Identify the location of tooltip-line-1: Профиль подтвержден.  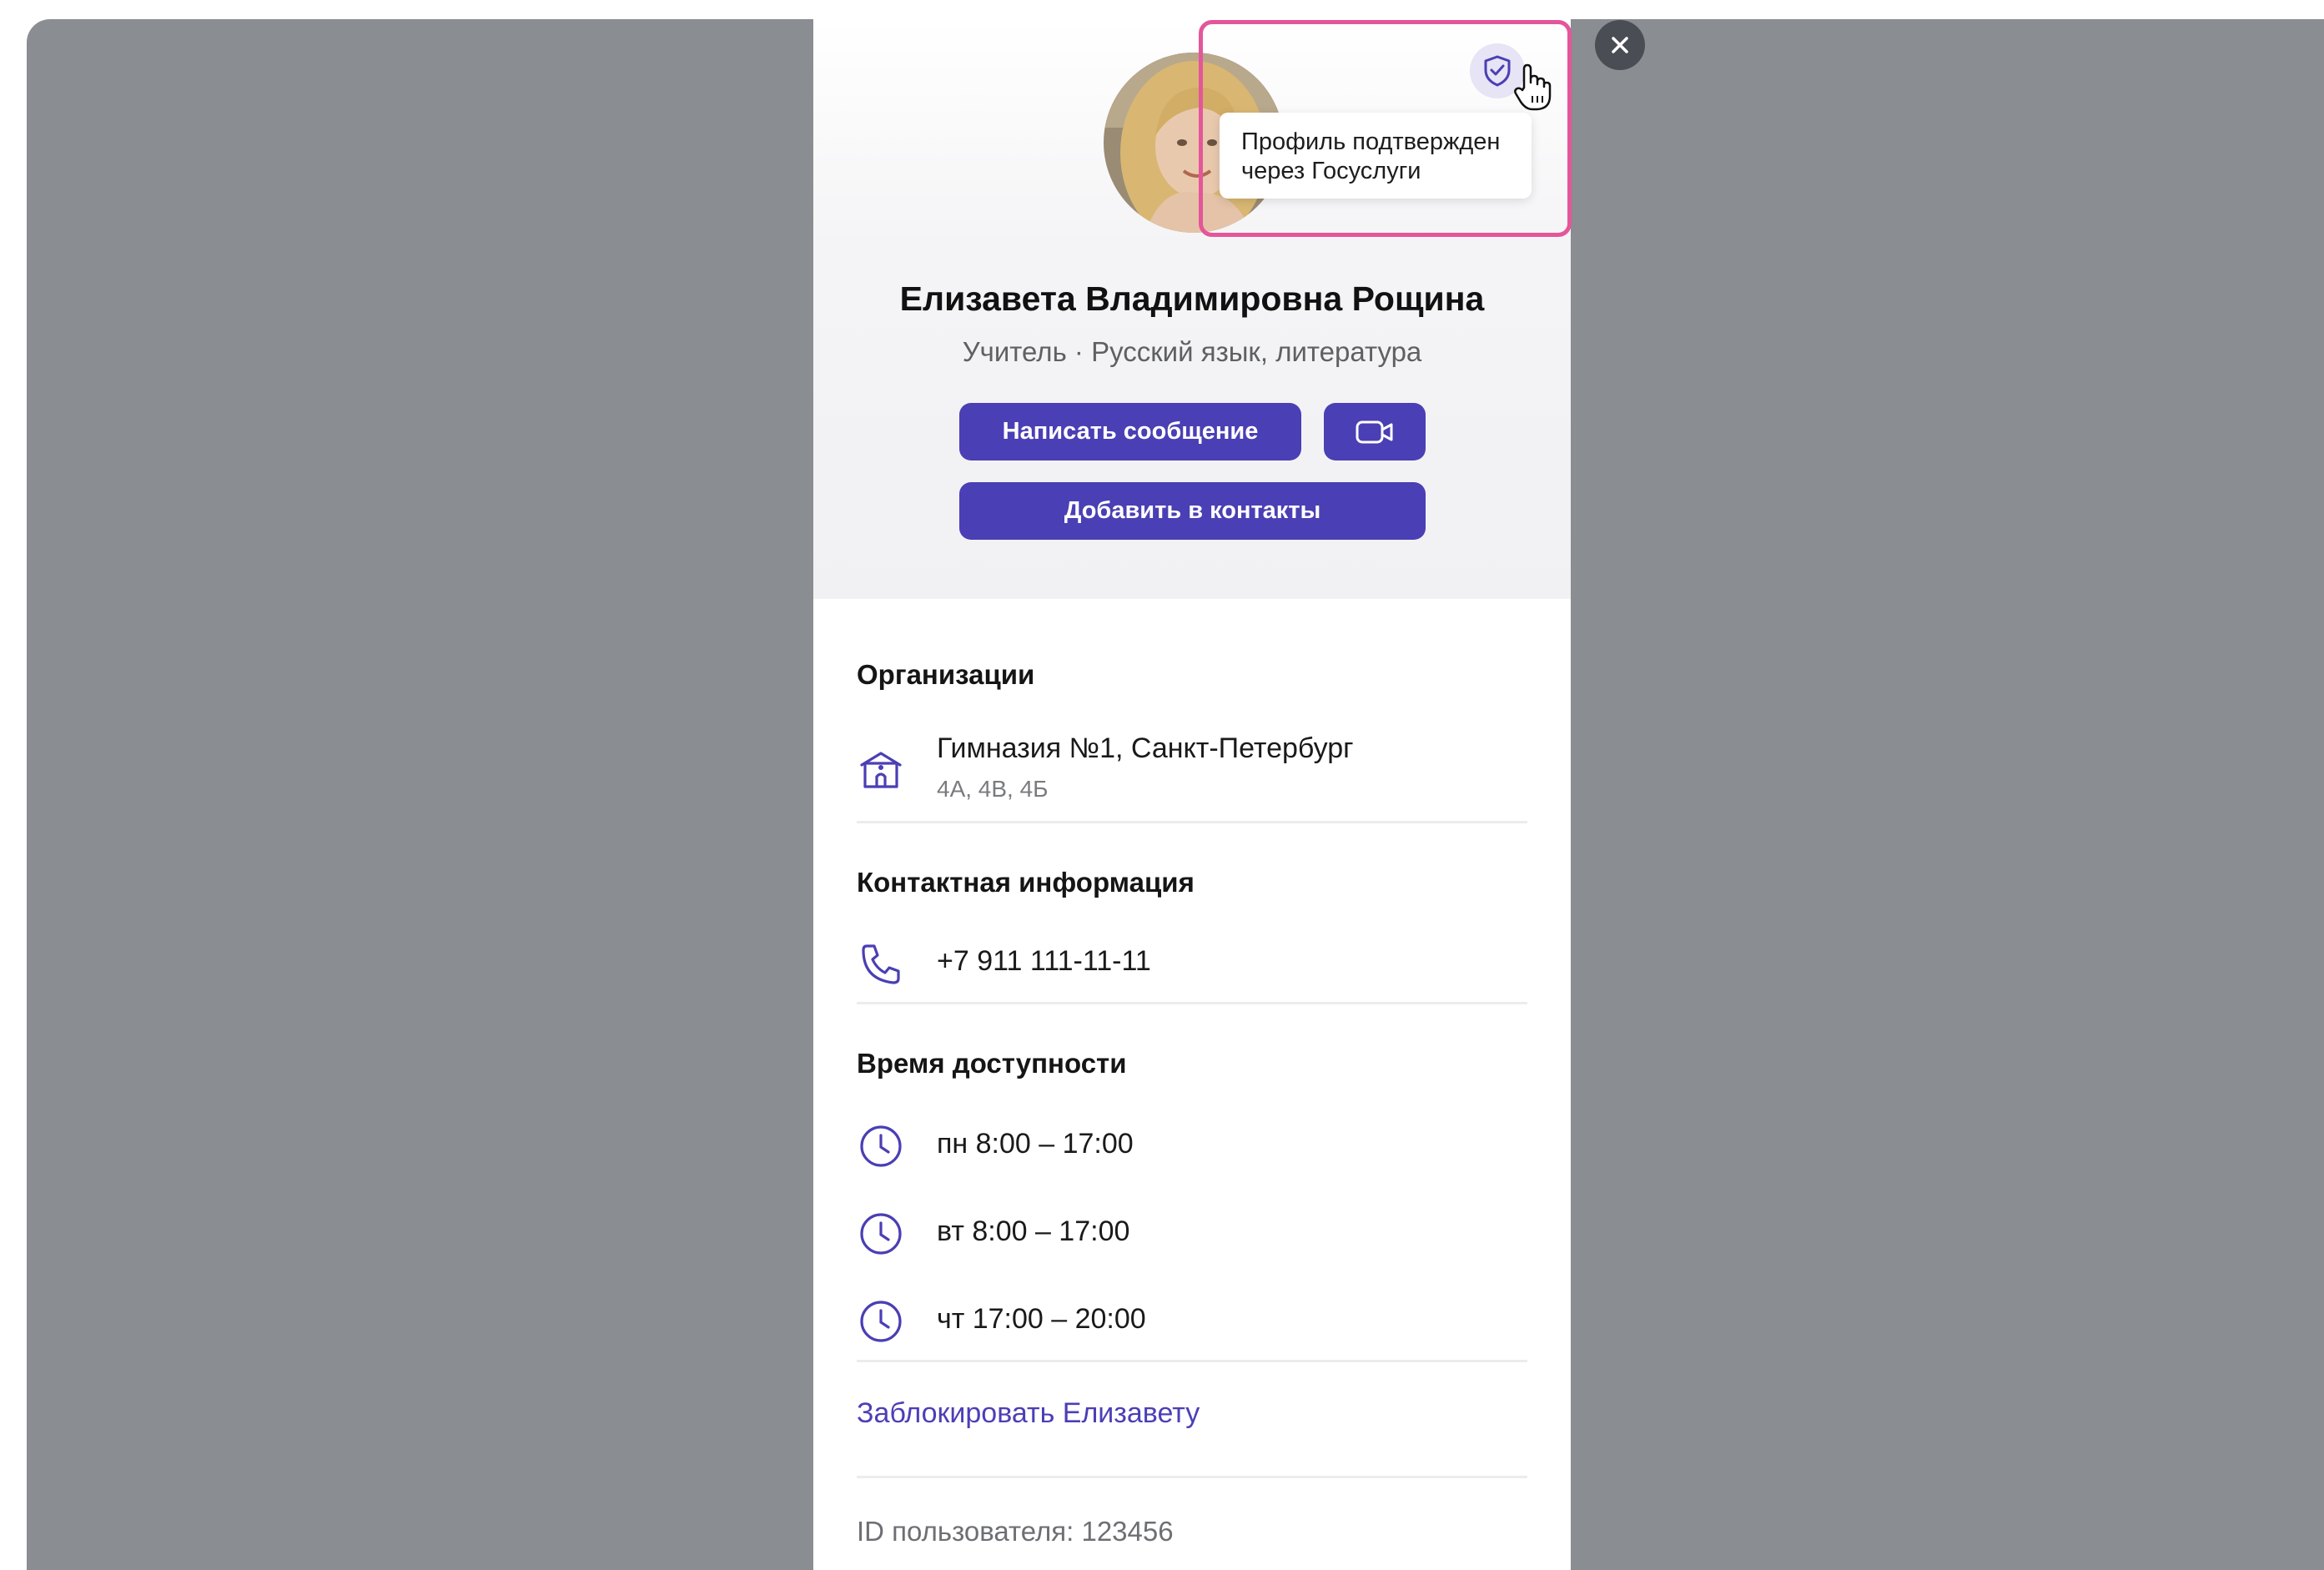
(1371, 141).